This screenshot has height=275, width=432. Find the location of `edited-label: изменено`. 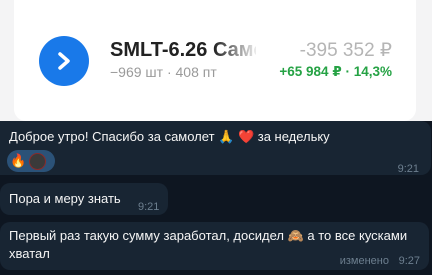

edited-label: изменено is located at coordinates (364, 261).